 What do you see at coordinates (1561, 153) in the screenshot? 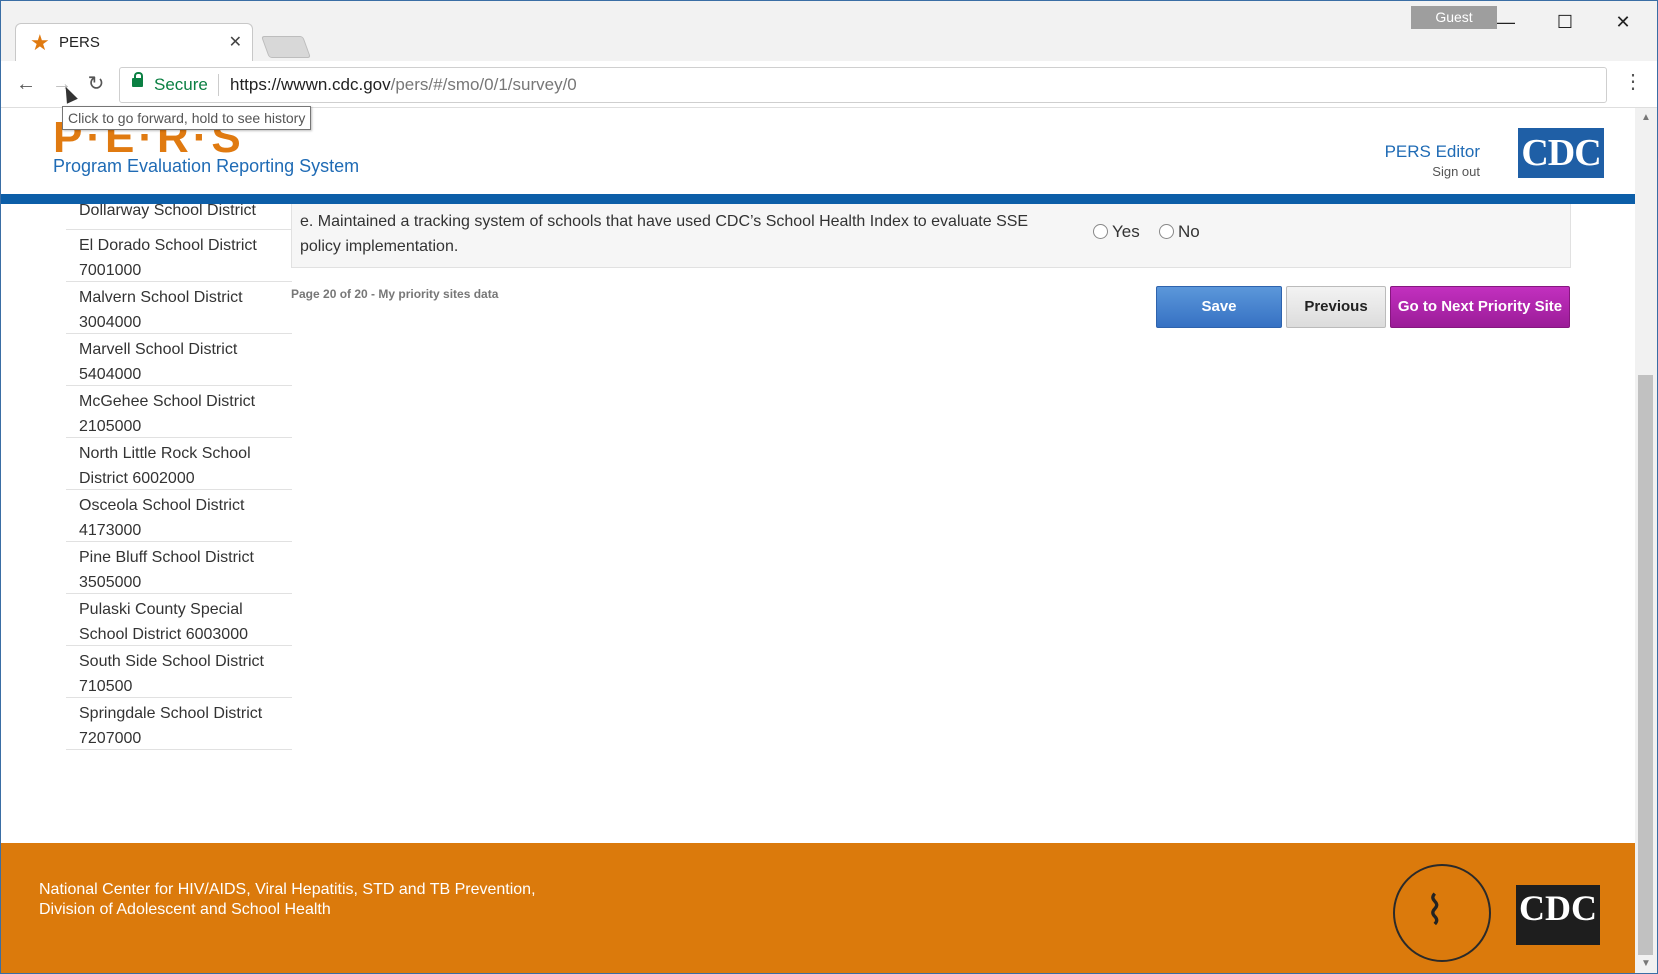
I see `cdc-logo: CDC` at bounding box center [1561, 153].